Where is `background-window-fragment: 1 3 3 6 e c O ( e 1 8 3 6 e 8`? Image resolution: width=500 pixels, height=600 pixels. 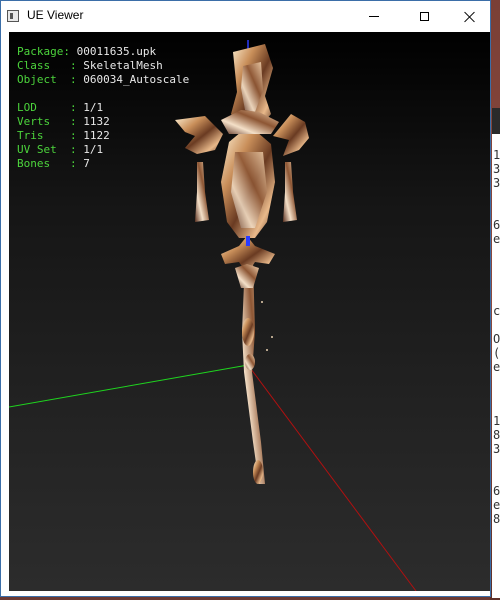
background-window-fragment: 1 3 3 6 e c O ( e 1 8 3 6 e 8 is located at coordinates (496, 353).